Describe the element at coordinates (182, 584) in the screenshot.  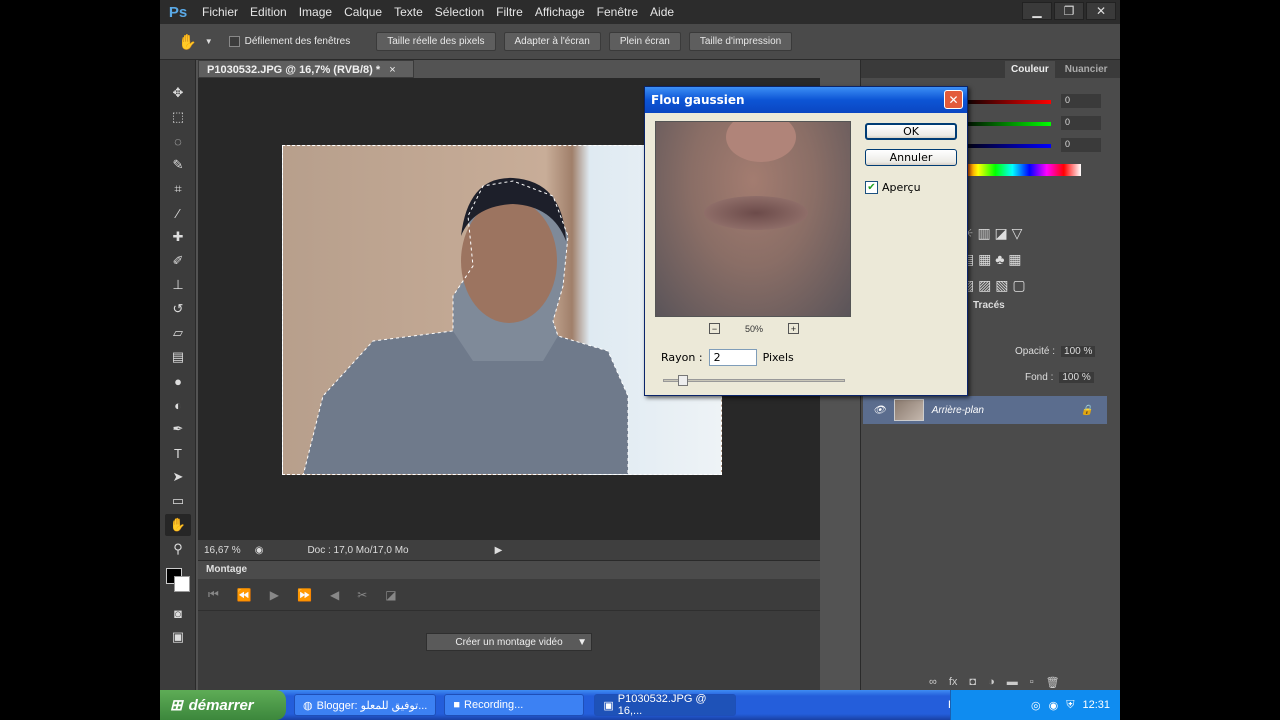
I see `background-color` at that location.